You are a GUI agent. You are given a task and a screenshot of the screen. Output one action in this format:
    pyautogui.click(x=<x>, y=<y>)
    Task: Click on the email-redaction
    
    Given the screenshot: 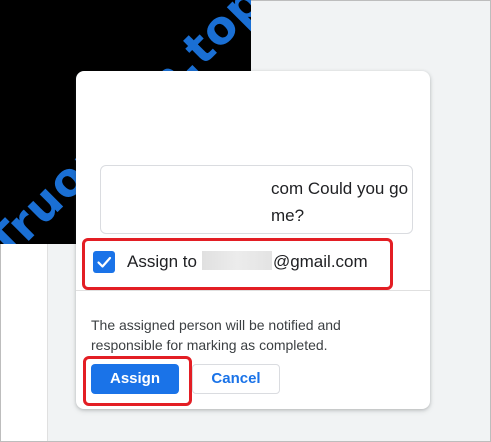 What is the action you would take?
    pyautogui.click(x=236, y=260)
    